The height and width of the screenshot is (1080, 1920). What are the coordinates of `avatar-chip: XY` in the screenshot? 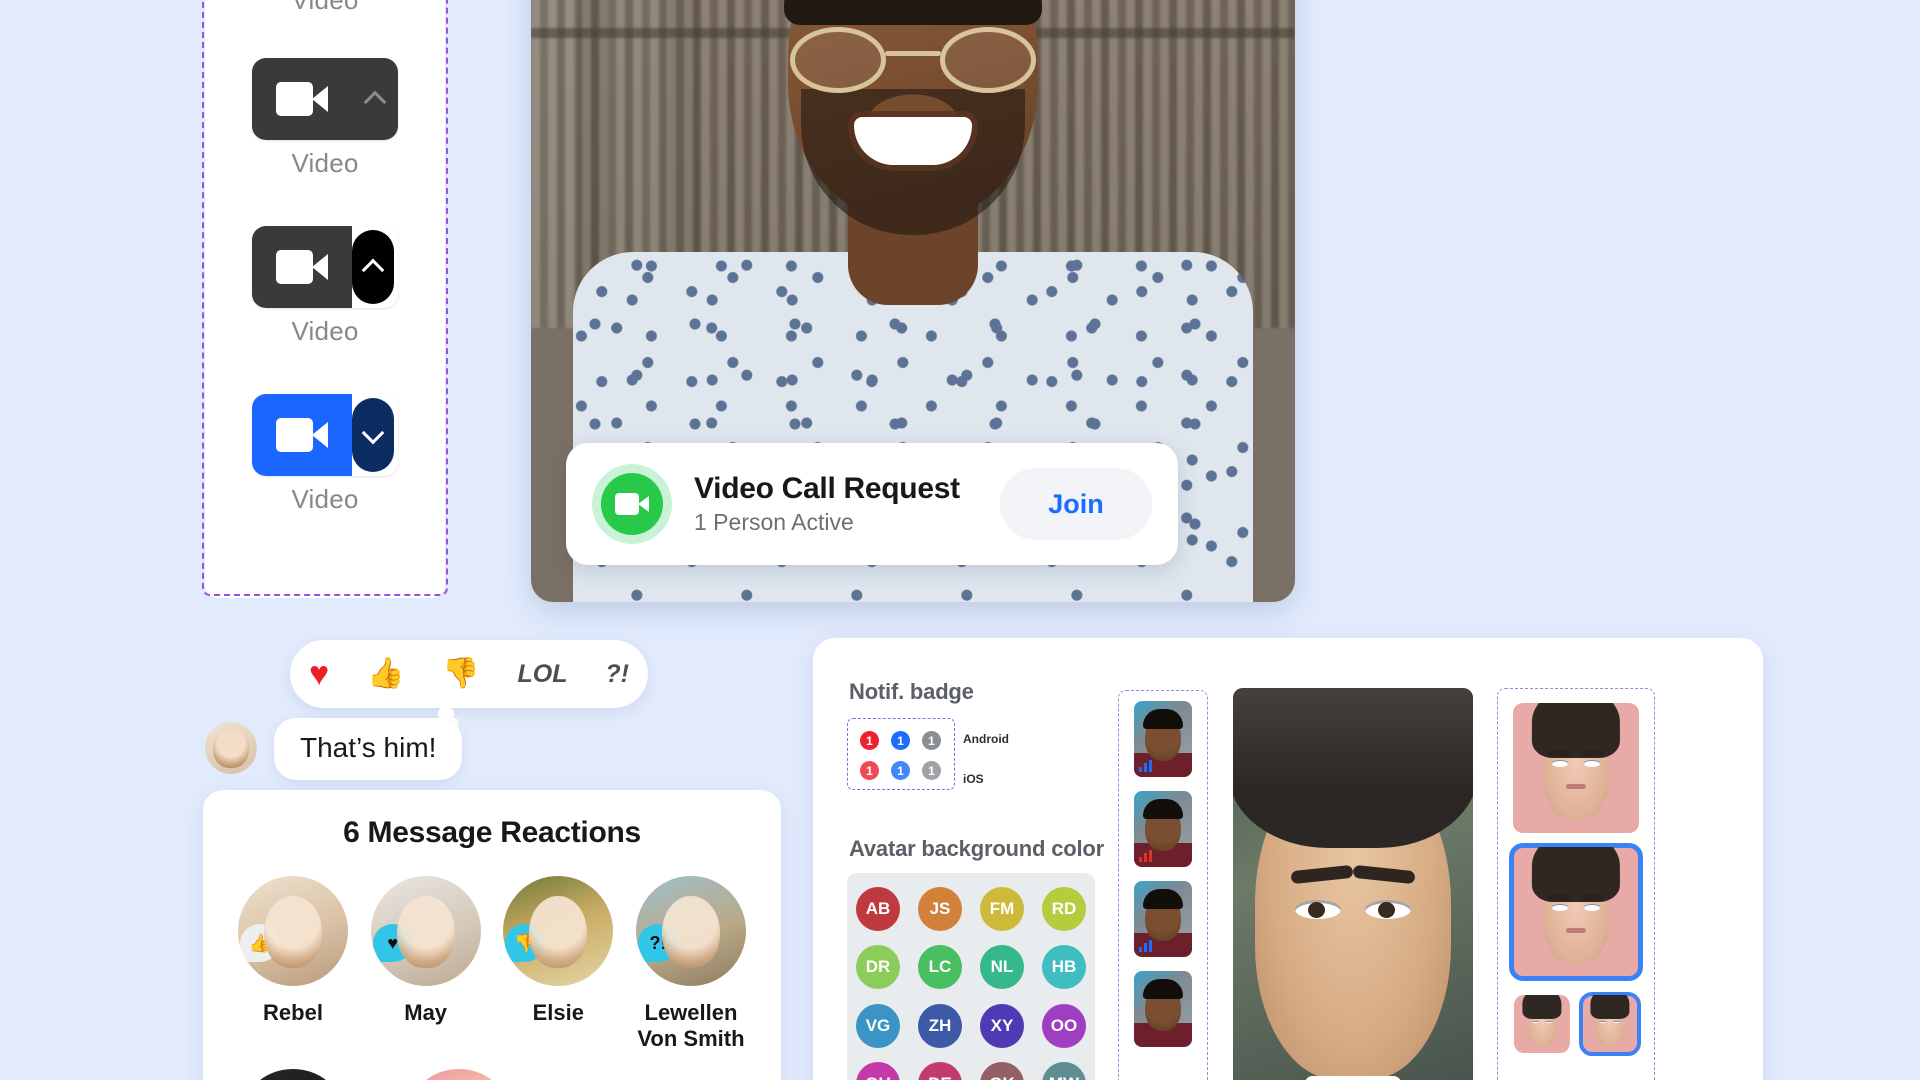 It's located at (1002, 1025).